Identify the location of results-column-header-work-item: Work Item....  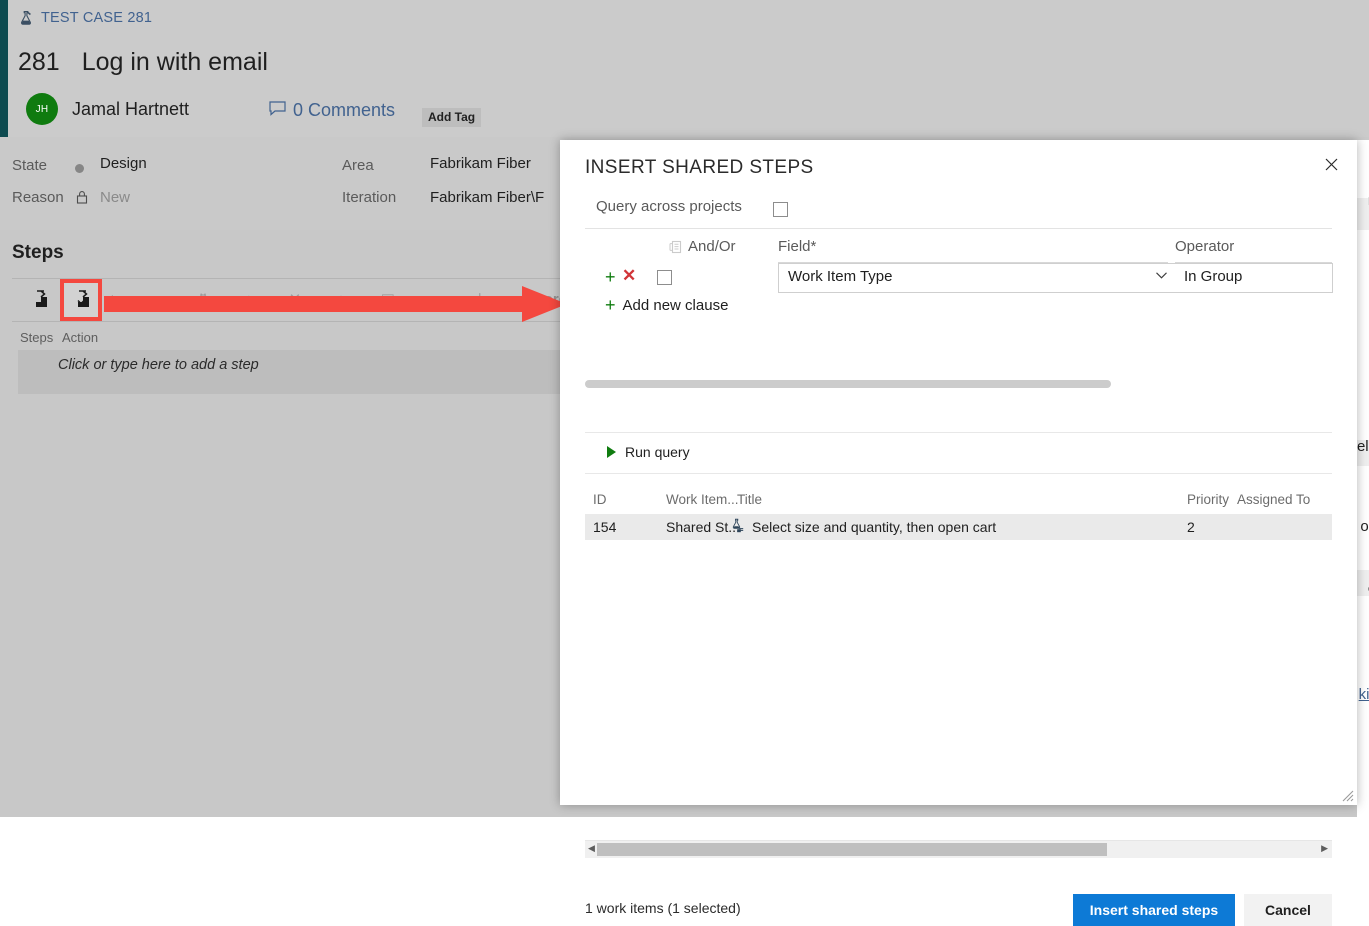
(702, 499).